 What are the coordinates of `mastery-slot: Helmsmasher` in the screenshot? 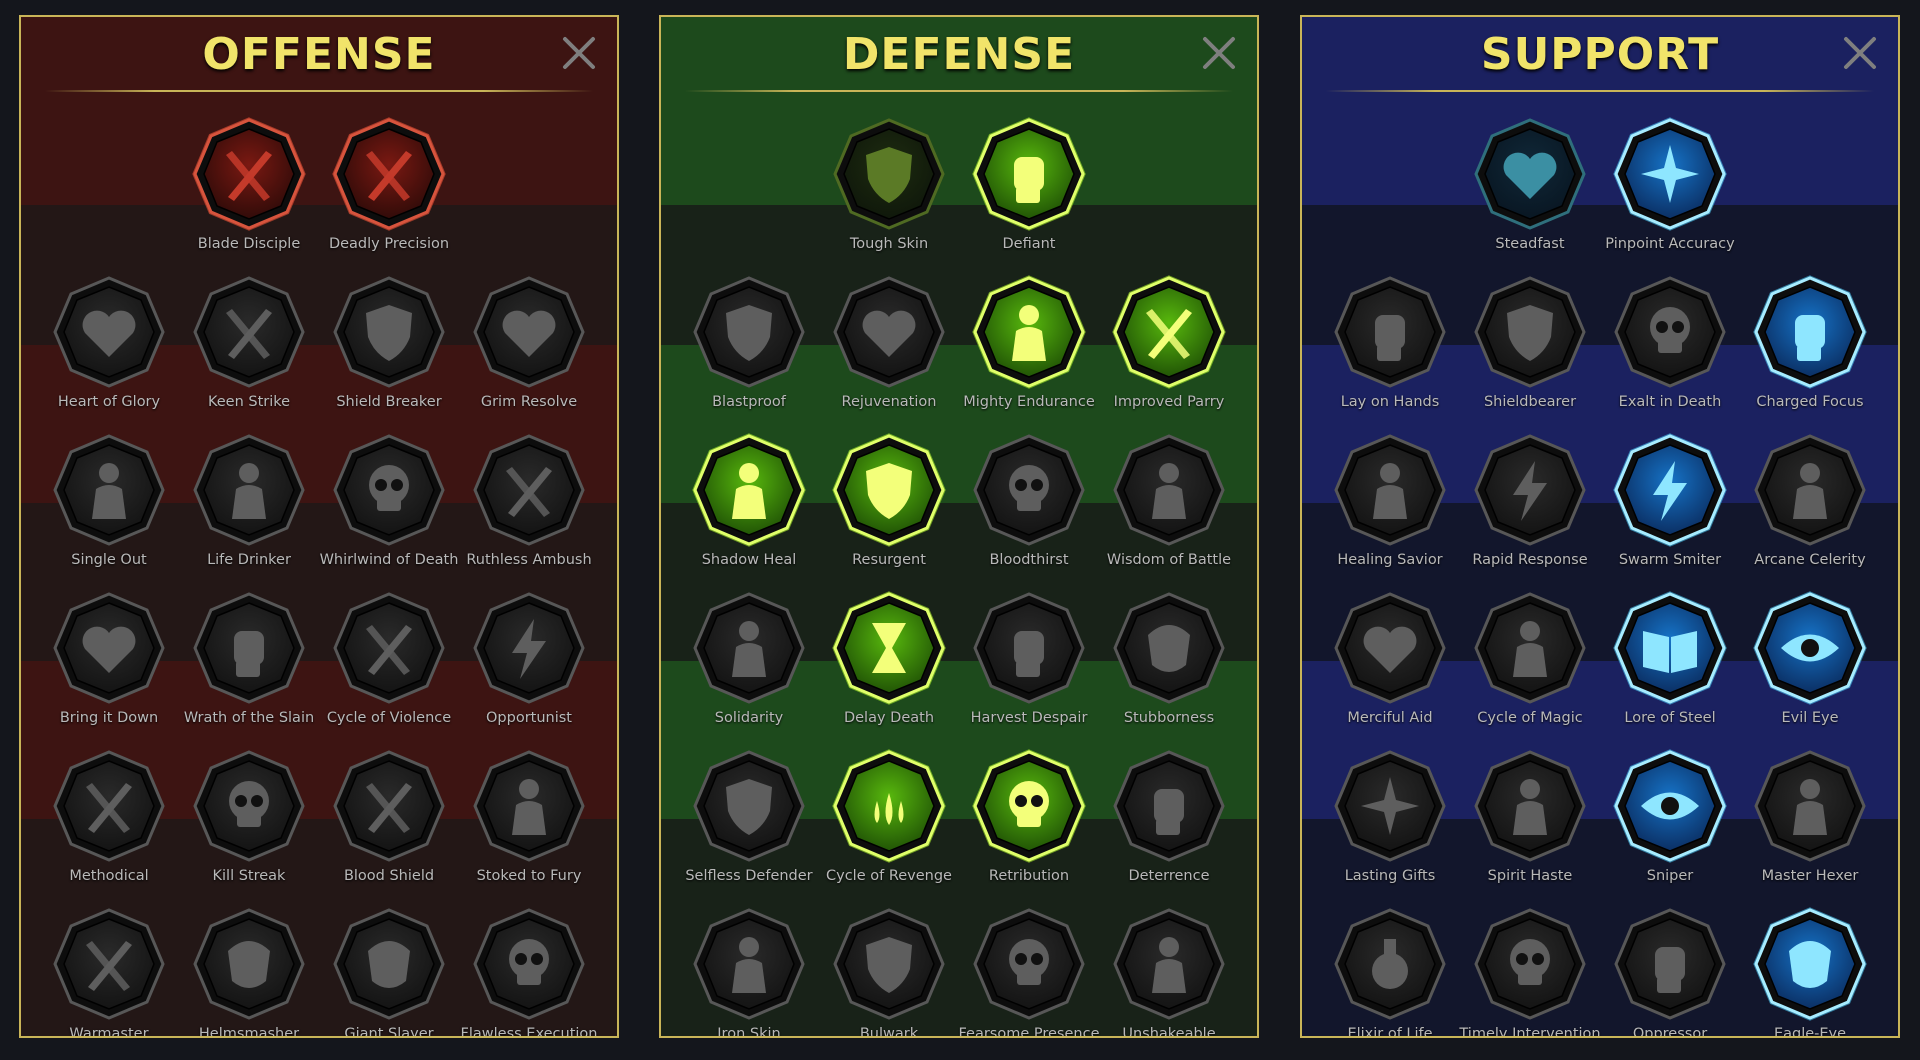 It's located at (249, 966).